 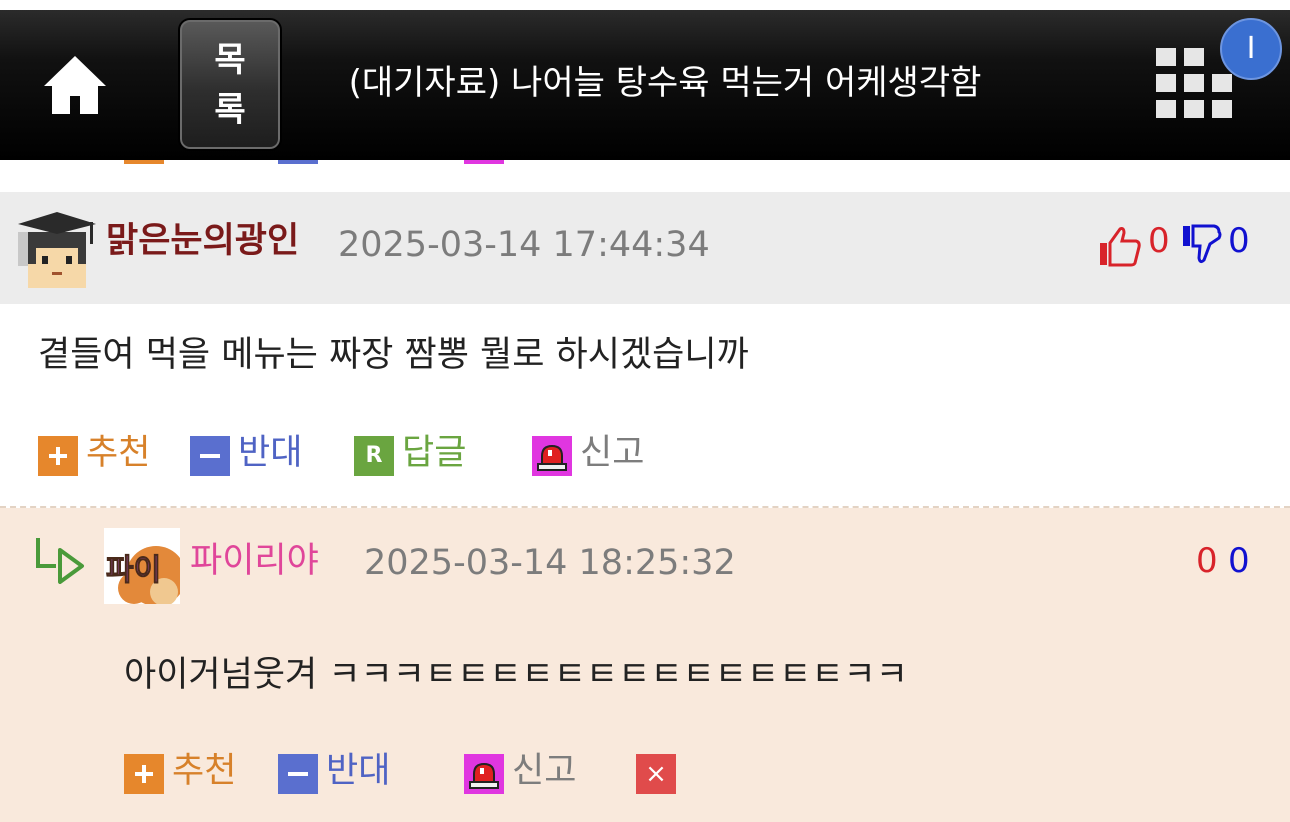 What do you see at coordinates (645, 5) in the screenshot?
I see `top-strip` at bounding box center [645, 5].